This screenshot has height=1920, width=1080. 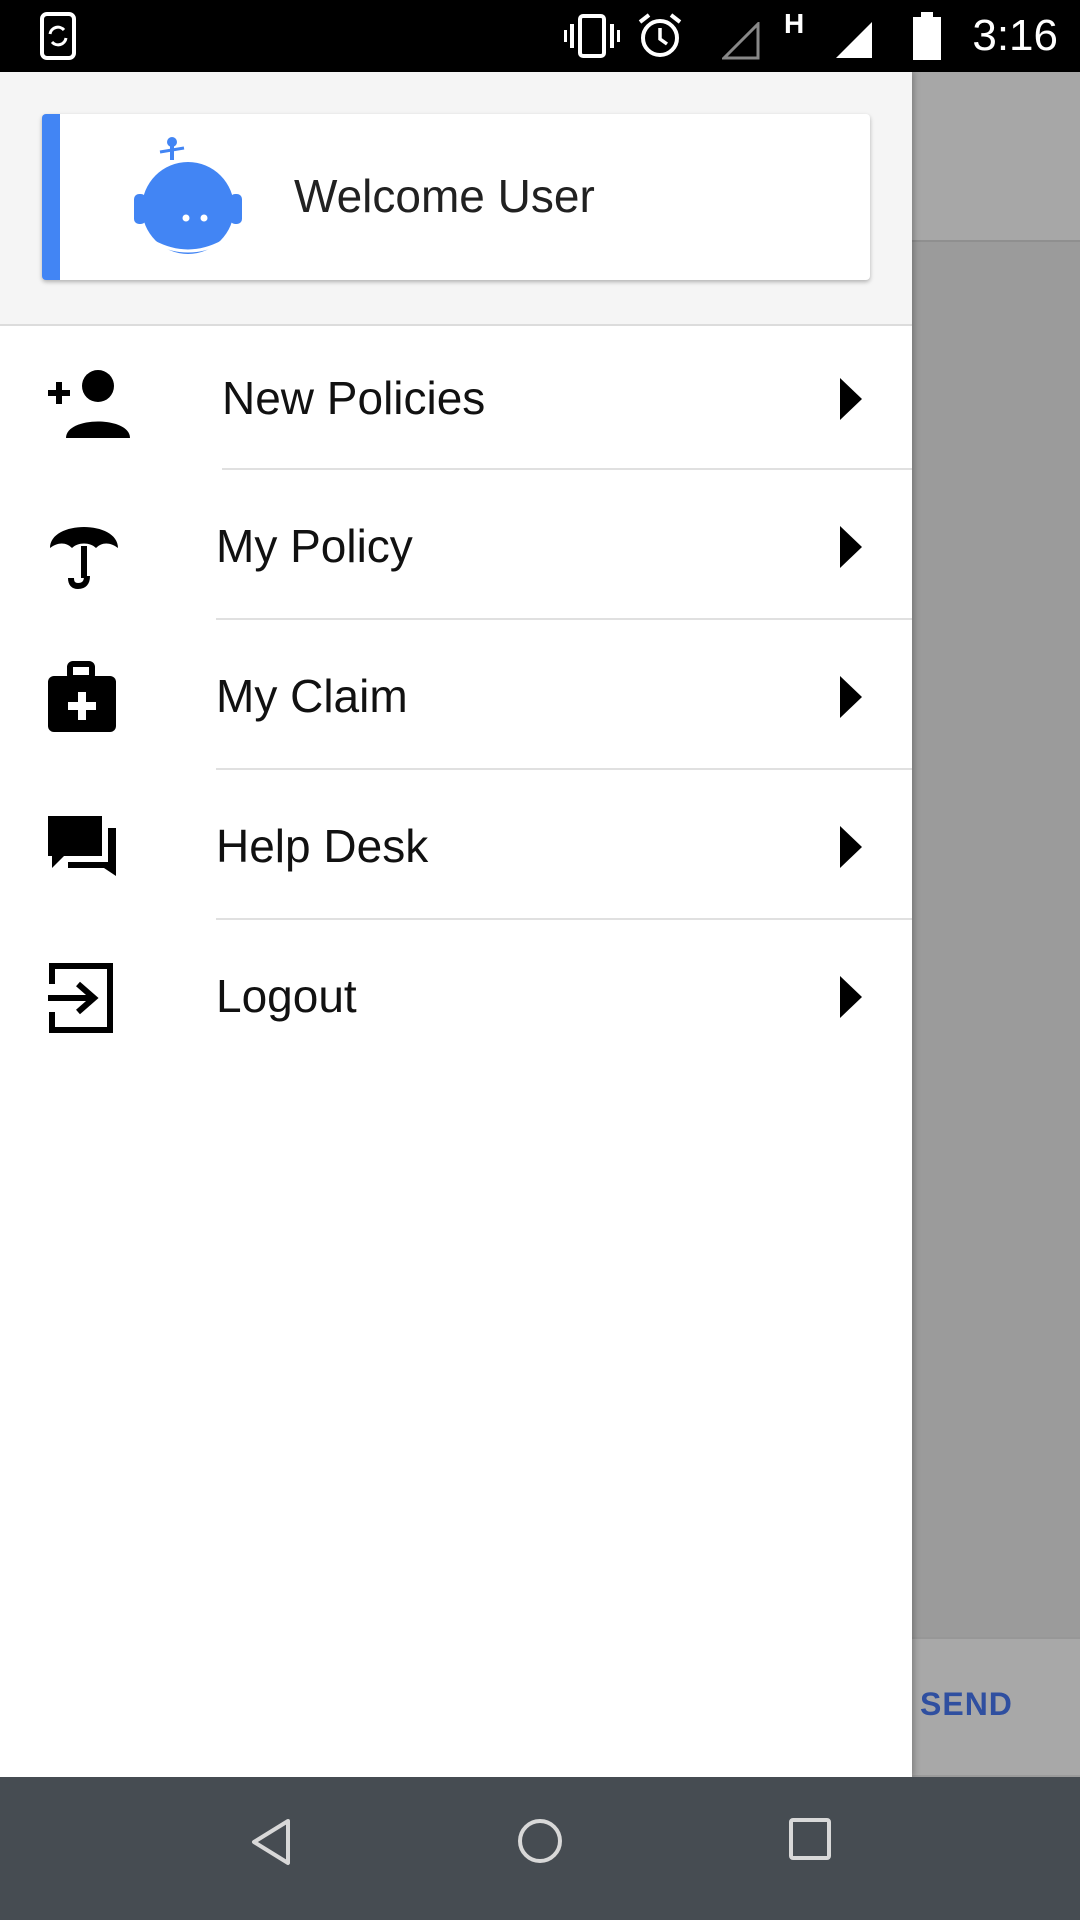 What do you see at coordinates (592, 36) in the screenshot?
I see `vibrate-icon` at bounding box center [592, 36].